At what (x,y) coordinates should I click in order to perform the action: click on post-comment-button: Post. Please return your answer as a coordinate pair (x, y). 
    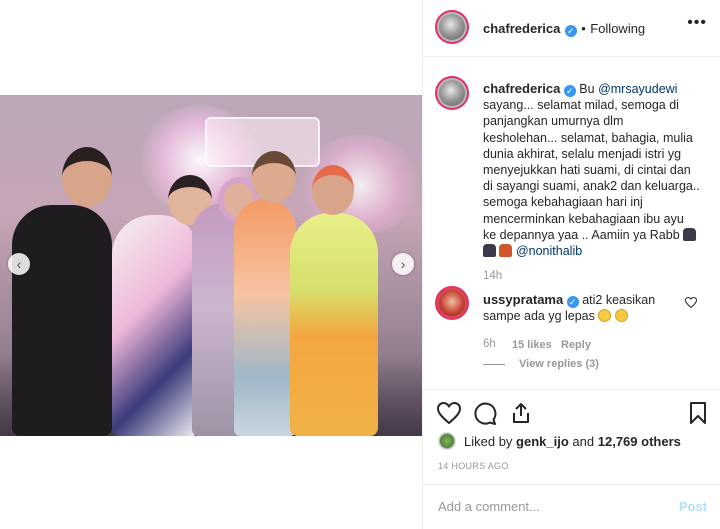
    Looking at the image, I should click on (693, 506).